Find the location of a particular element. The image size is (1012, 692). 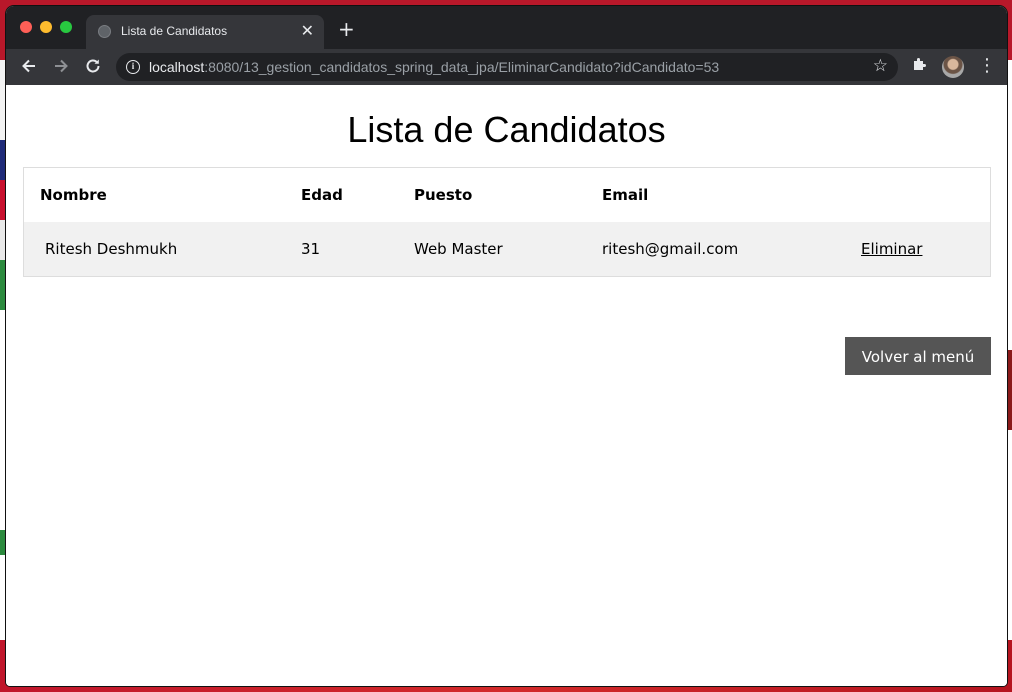

profile-avatar is located at coordinates (953, 67).